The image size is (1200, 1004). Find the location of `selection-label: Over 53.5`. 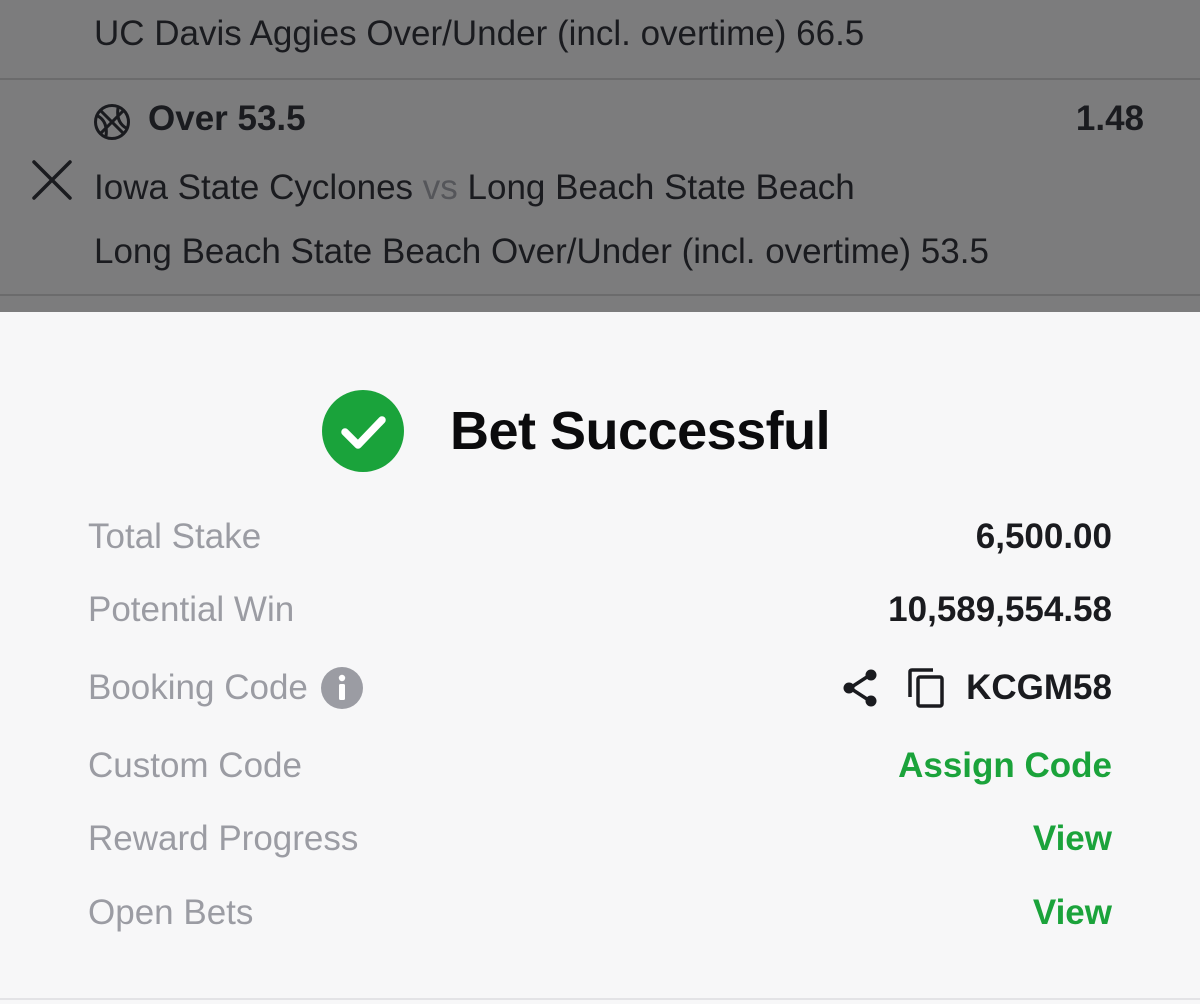

selection-label: Over 53.5 is located at coordinates (227, 118).